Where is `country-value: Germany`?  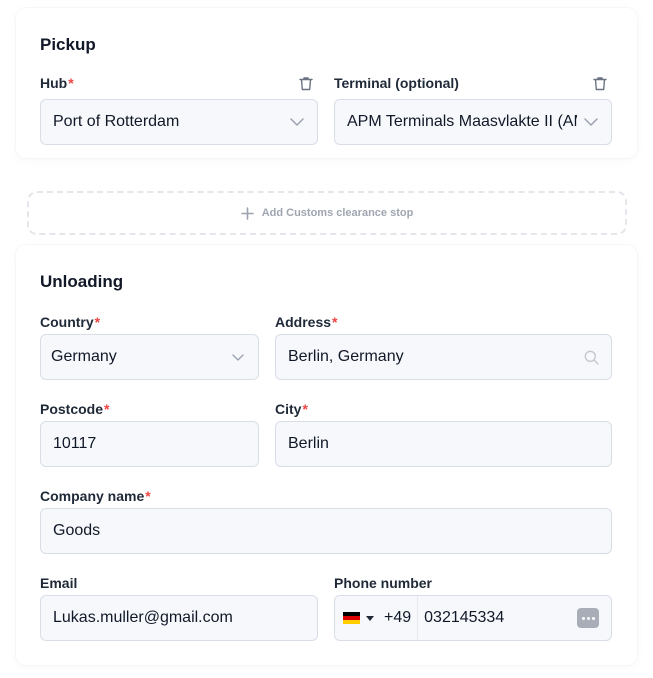 country-value: Germany is located at coordinates (84, 356).